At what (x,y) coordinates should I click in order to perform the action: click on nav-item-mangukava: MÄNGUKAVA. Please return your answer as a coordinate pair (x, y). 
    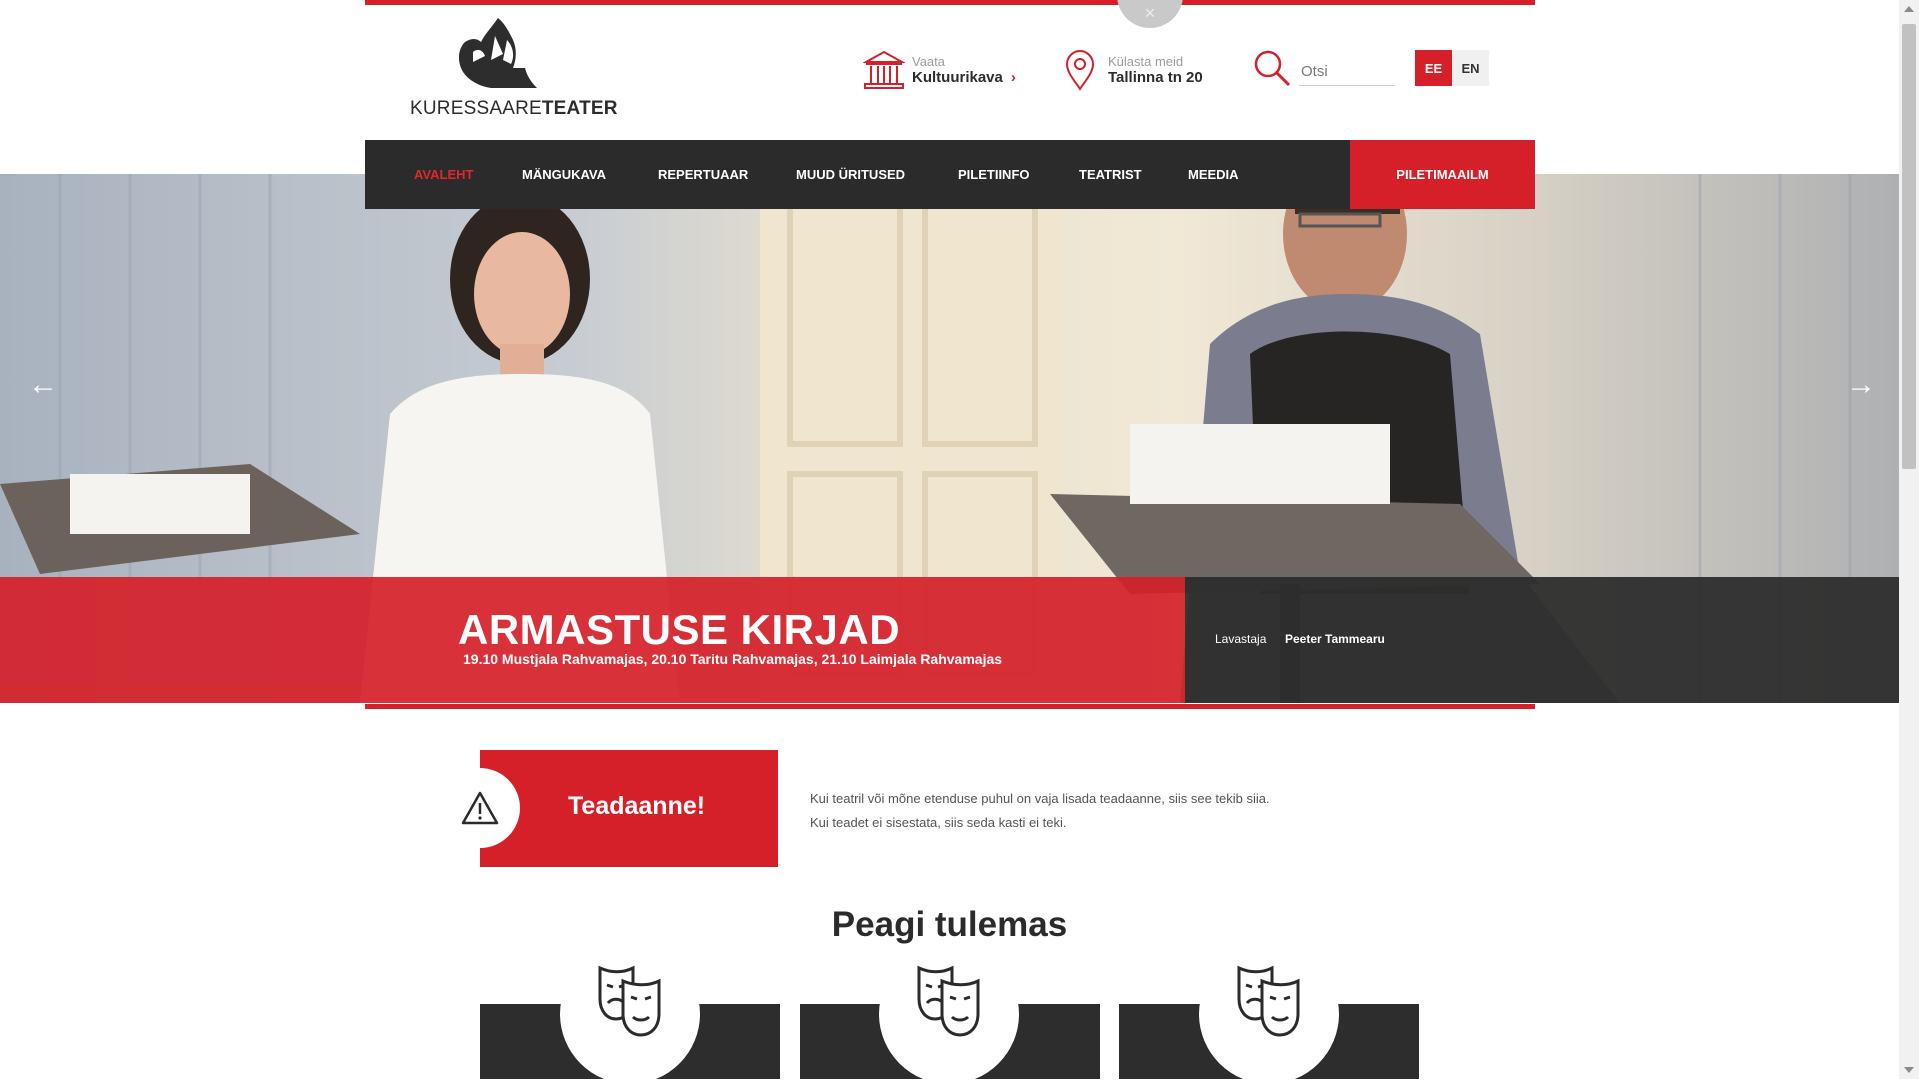
    Looking at the image, I should click on (564, 174).